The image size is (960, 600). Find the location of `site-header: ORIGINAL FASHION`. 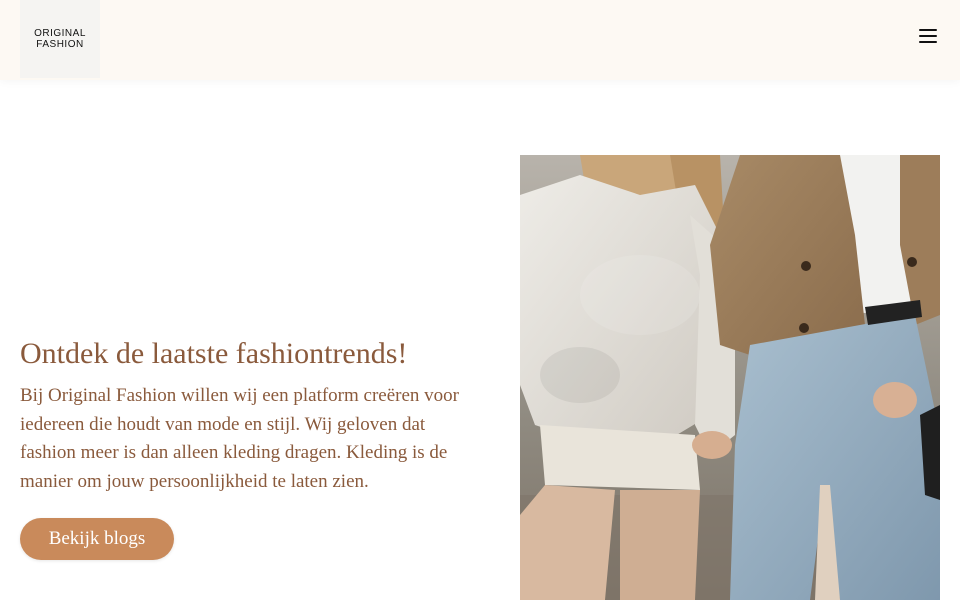

site-header: ORIGINAL FASHION is located at coordinates (480, 40).